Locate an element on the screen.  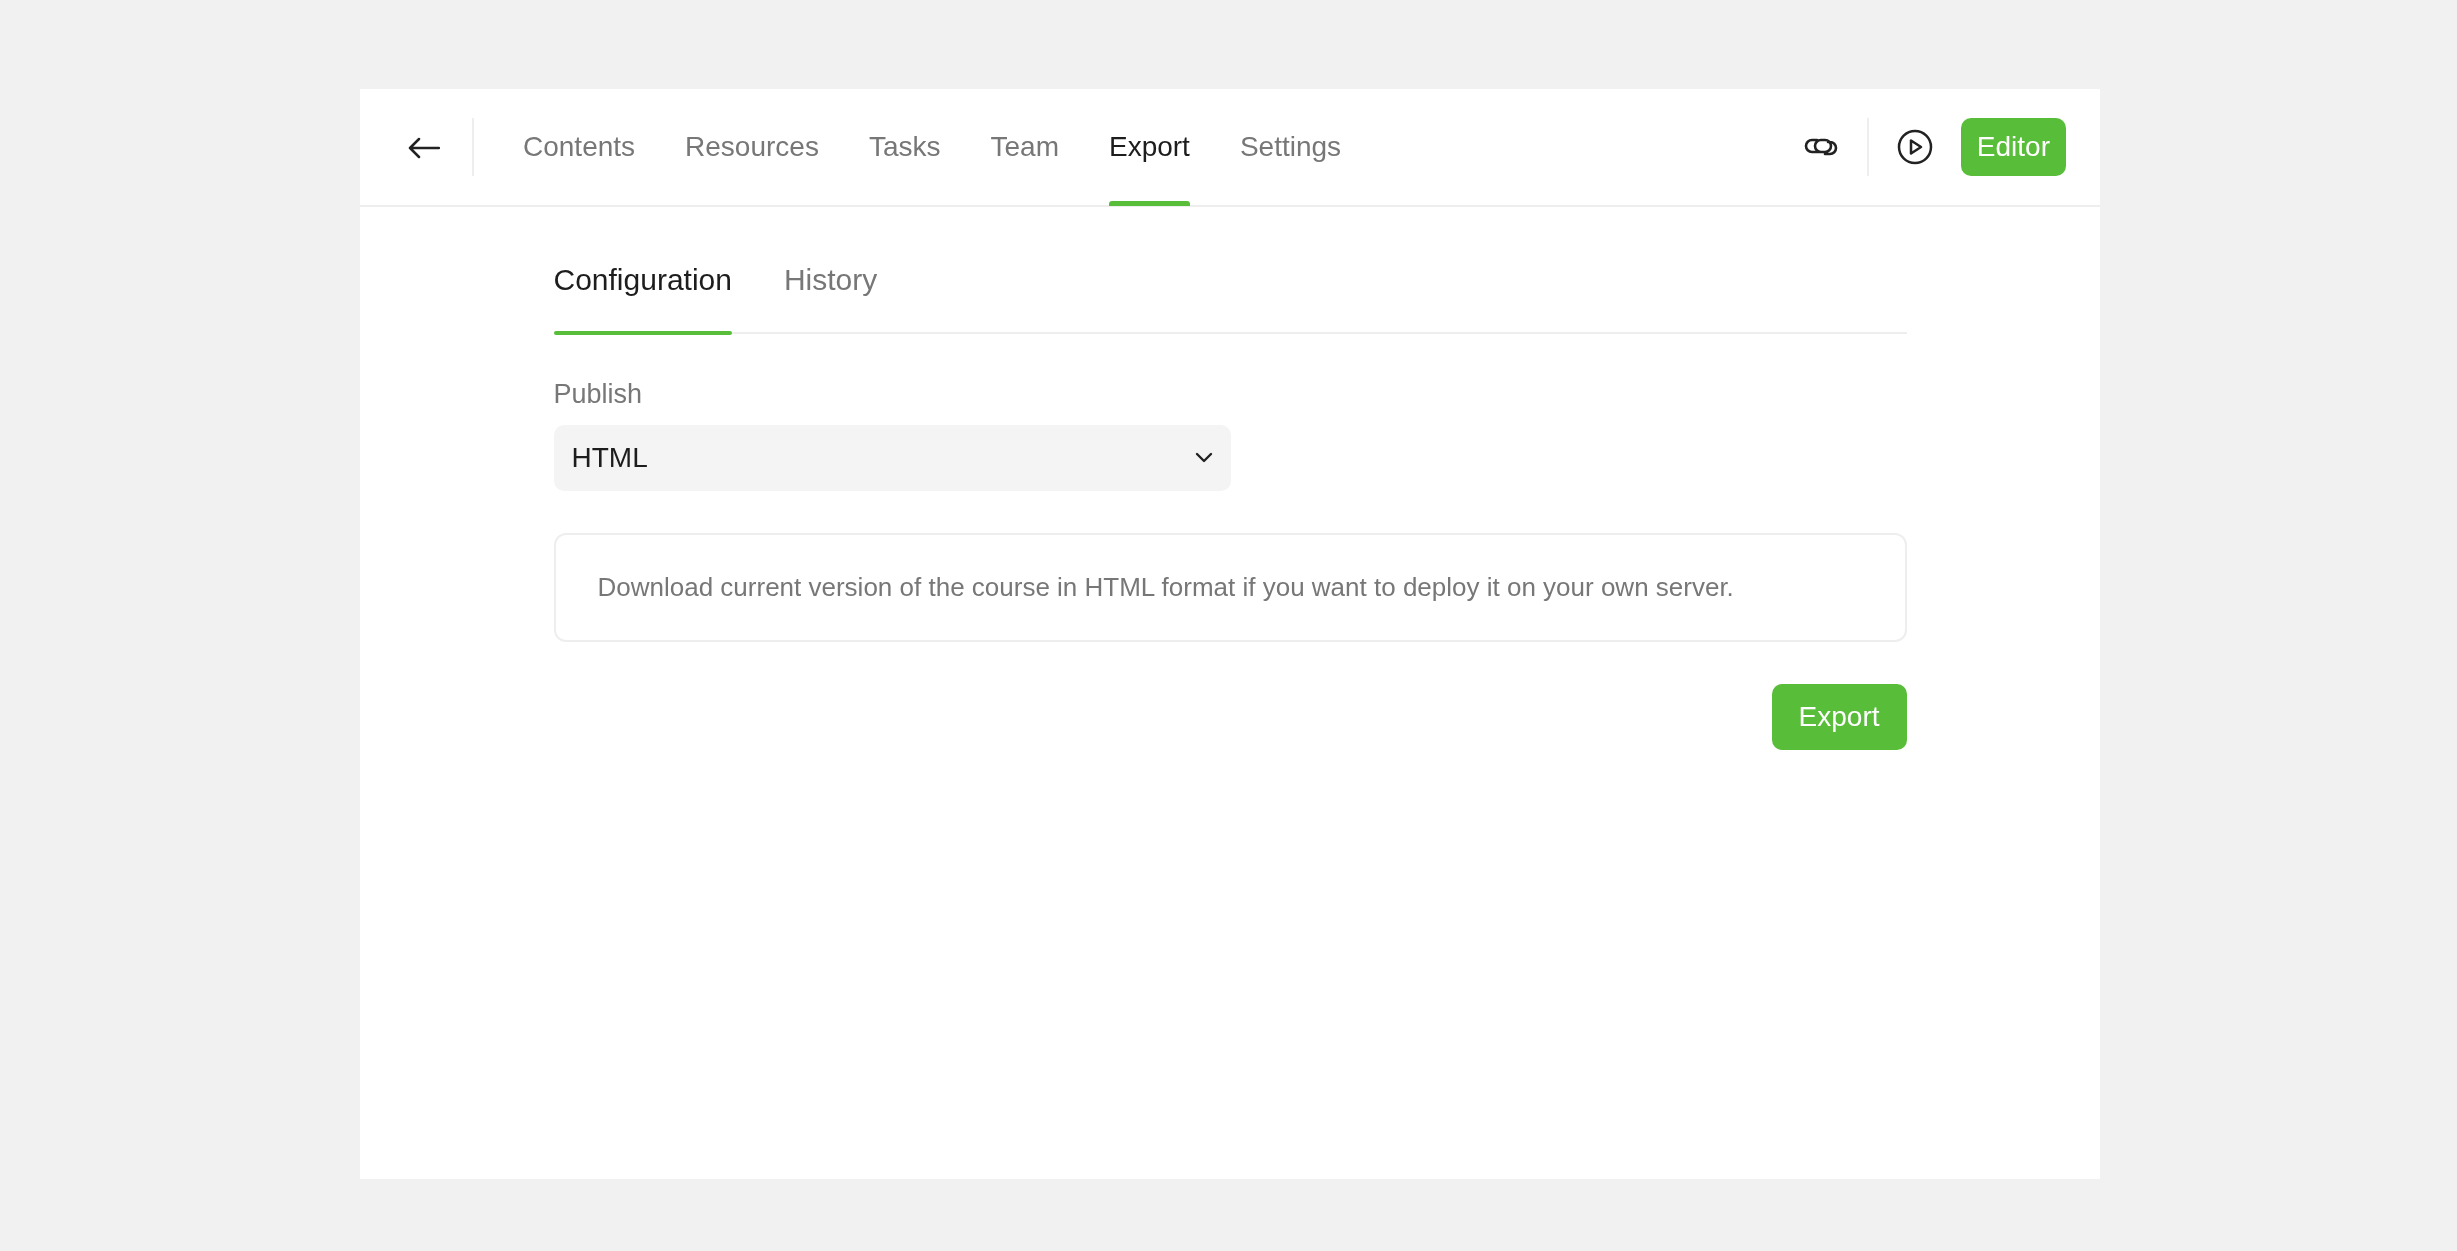
publish-dropdown: HTML is located at coordinates (892, 457).